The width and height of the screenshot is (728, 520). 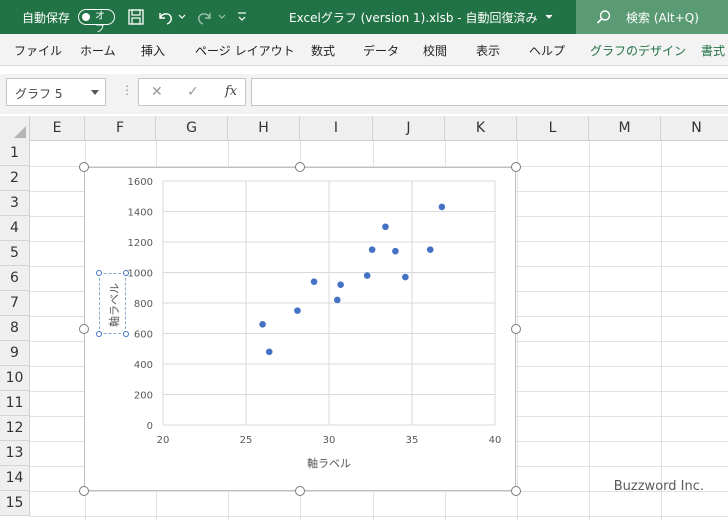 What do you see at coordinates (143, 396) in the screenshot?
I see `y-tick-label: 200` at bounding box center [143, 396].